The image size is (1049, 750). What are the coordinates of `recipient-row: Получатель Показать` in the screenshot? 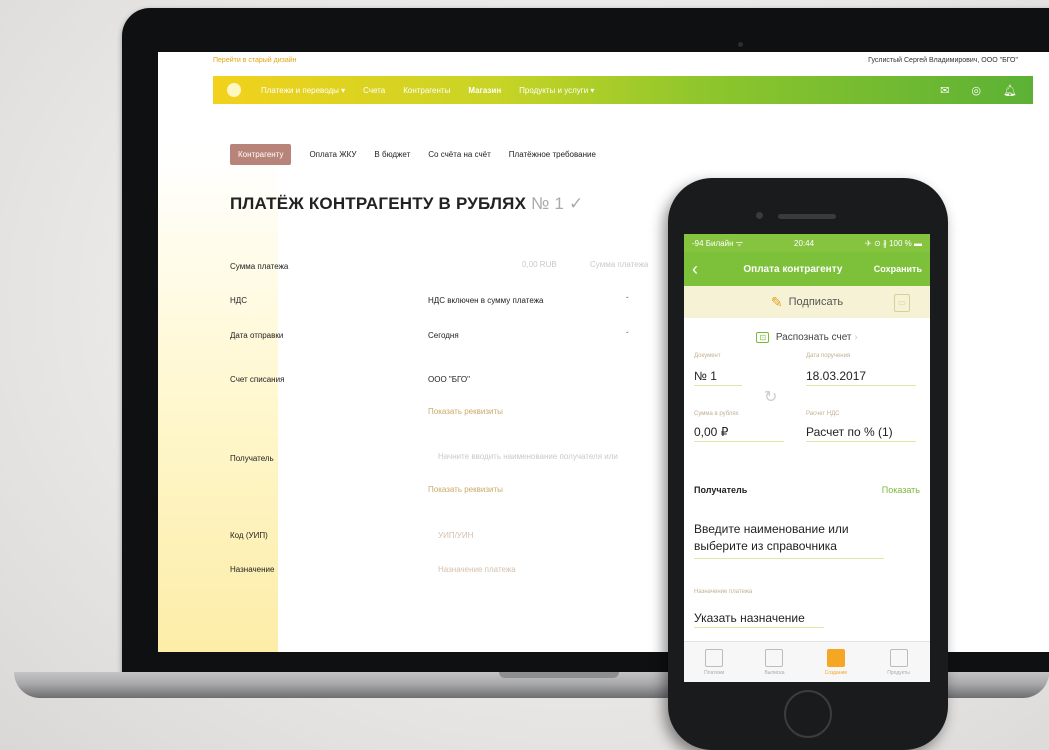 It's located at (807, 495).